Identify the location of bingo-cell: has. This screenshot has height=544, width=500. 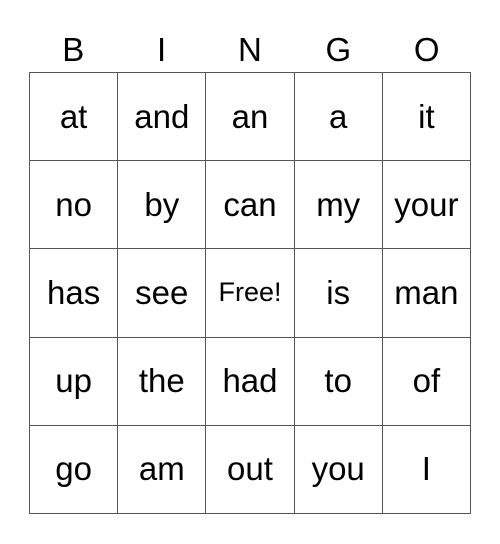
(74, 293).